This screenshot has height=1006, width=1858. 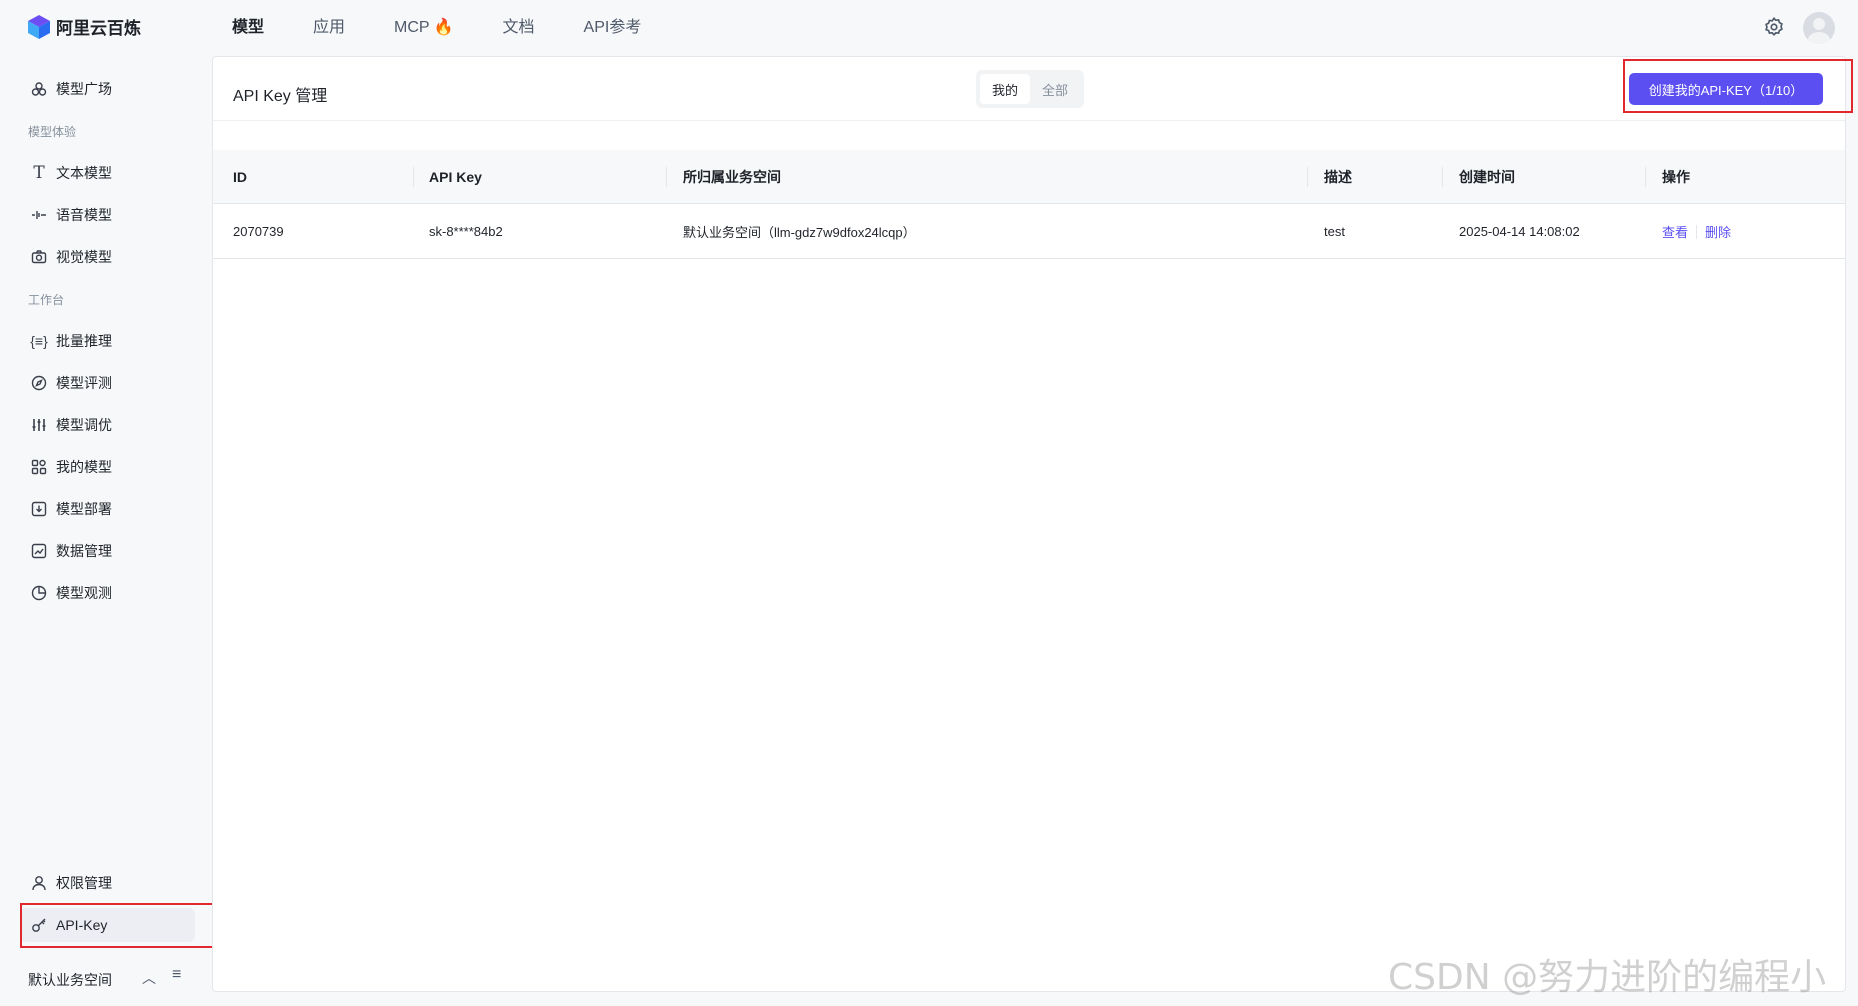 What do you see at coordinates (84, 257) in the screenshot?
I see `sidebar-item-label: 视觉模型` at bounding box center [84, 257].